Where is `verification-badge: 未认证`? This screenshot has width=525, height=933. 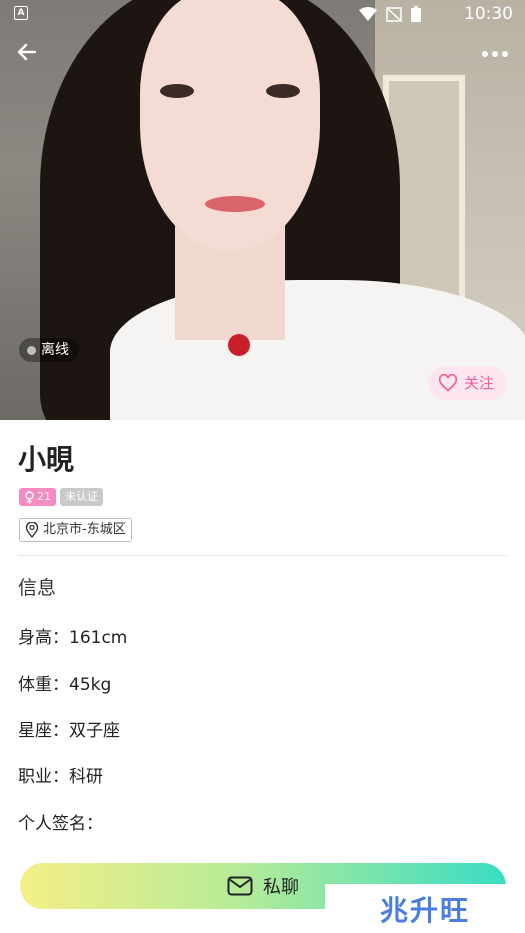
verification-badge: 未认证 is located at coordinates (81, 497).